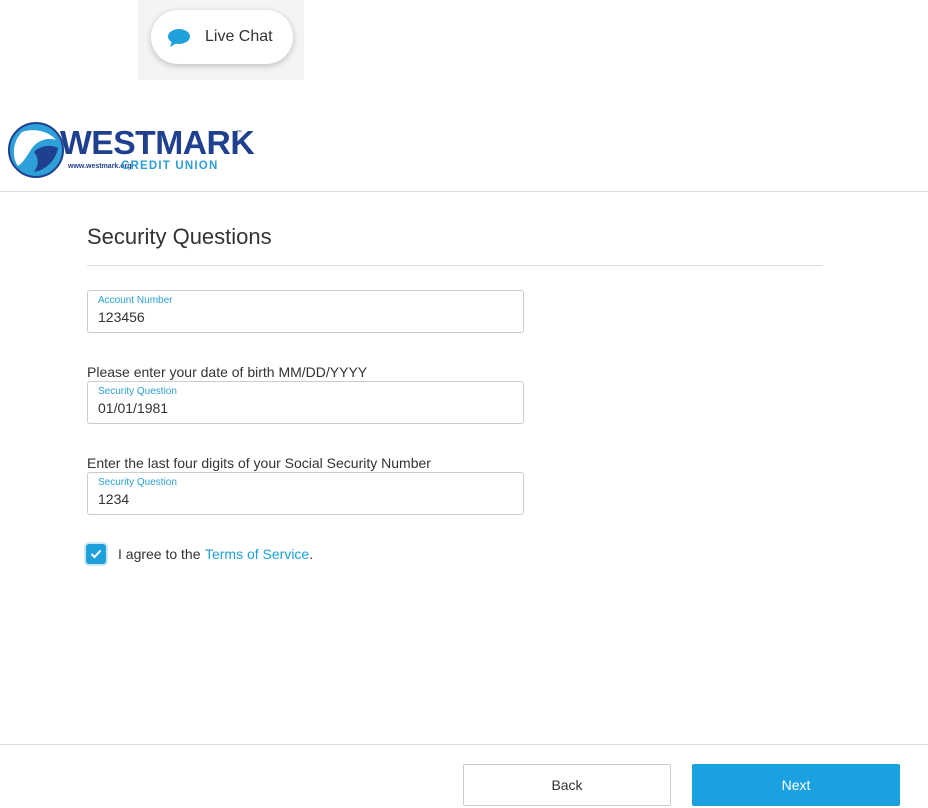  What do you see at coordinates (137, 391) in the screenshot?
I see `dob-security-label: Security Question` at bounding box center [137, 391].